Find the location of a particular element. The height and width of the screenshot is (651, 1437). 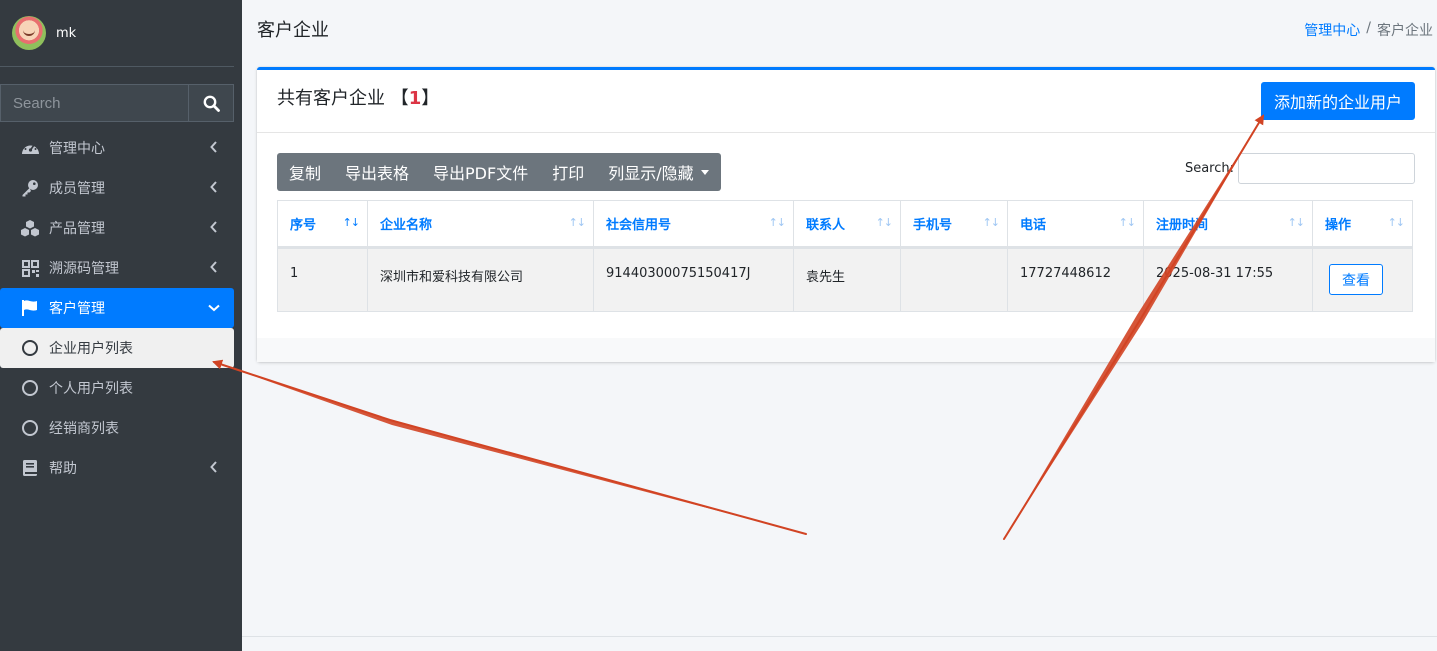

export-pdf-button: 导出PDF文件 is located at coordinates (480, 172).